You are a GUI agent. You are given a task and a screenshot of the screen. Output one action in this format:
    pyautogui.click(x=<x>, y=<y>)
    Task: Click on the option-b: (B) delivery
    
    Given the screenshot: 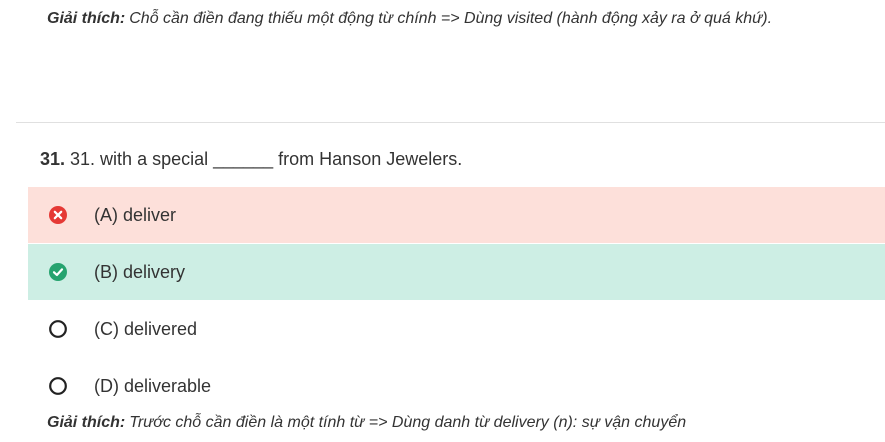 What is the action you would take?
    pyautogui.click(x=456, y=272)
    